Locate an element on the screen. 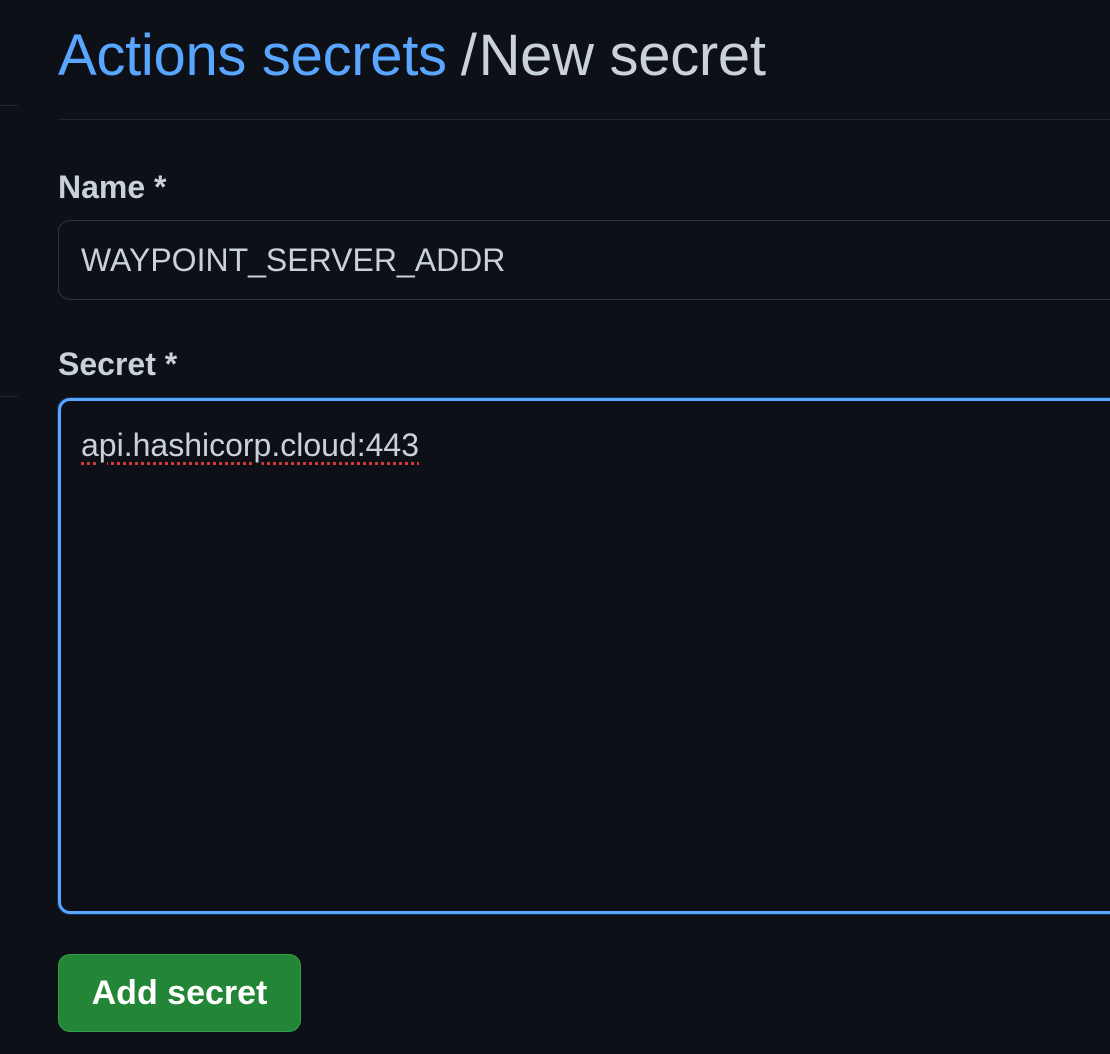 This screenshot has width=1110, height=1054. breadcrumb-actions-secrets-link: Actions secrets is located at coordinates (252, 55).